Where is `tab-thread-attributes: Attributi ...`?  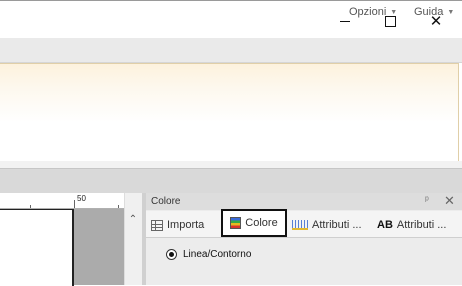
tab-thread-attributes: Attributi ... is located at coordinates (327, 225).